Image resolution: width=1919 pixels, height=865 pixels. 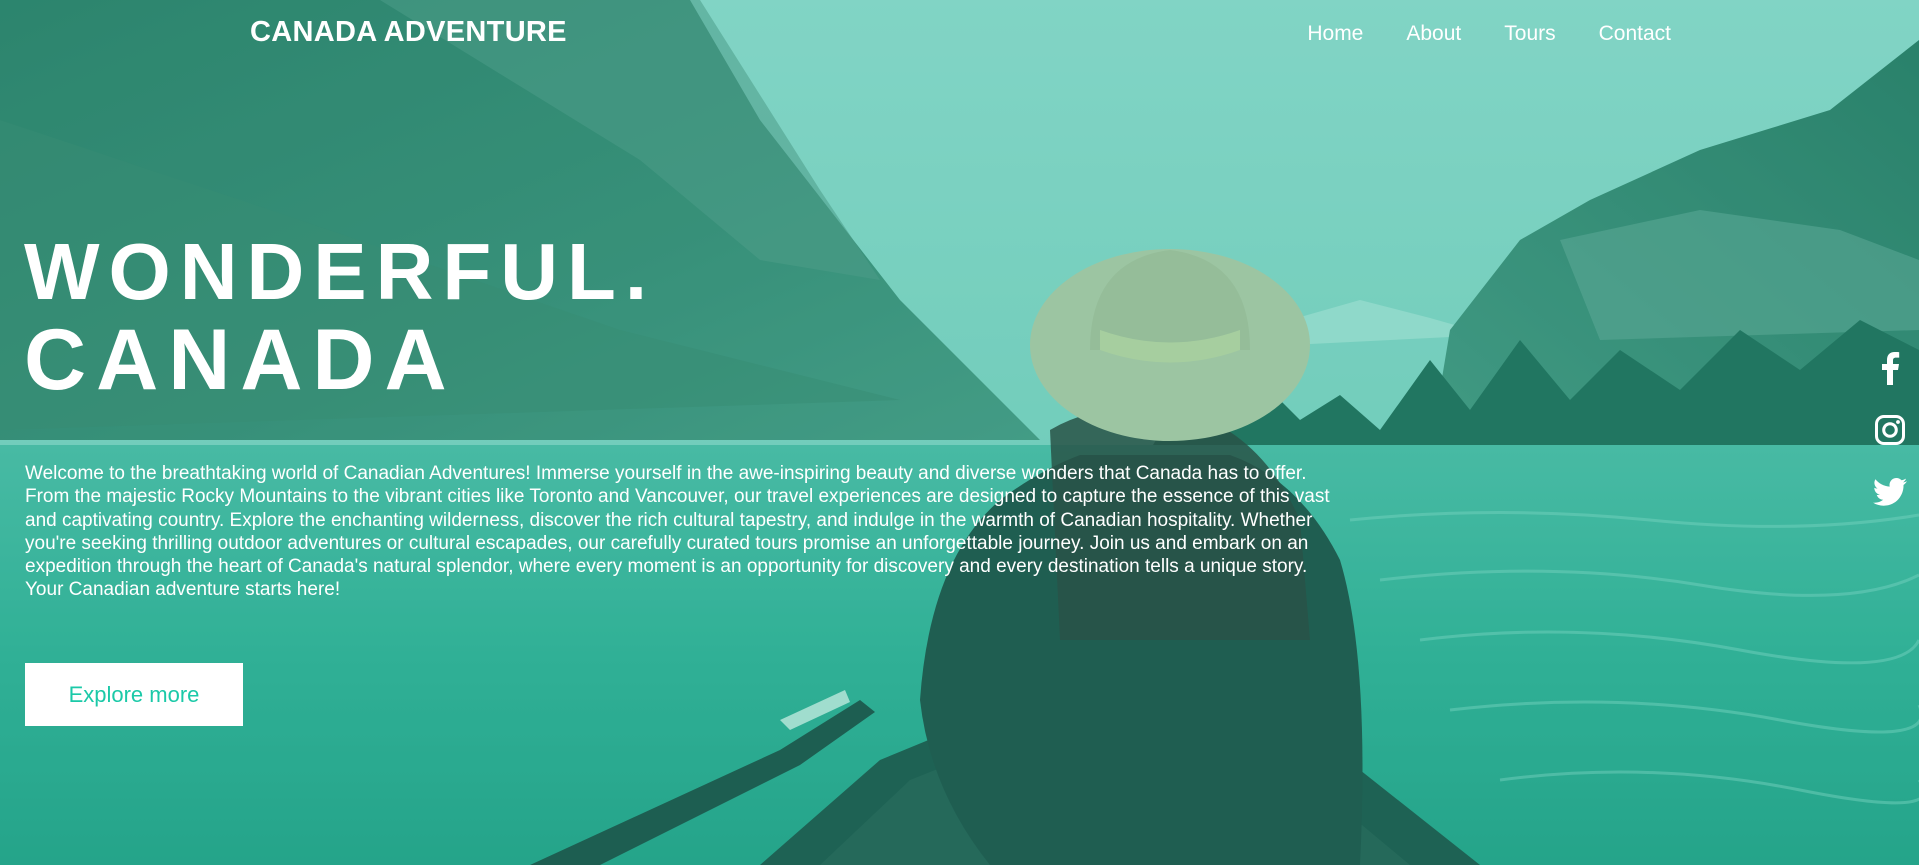 I want to click on social-links, so click(x=1890, y=430).